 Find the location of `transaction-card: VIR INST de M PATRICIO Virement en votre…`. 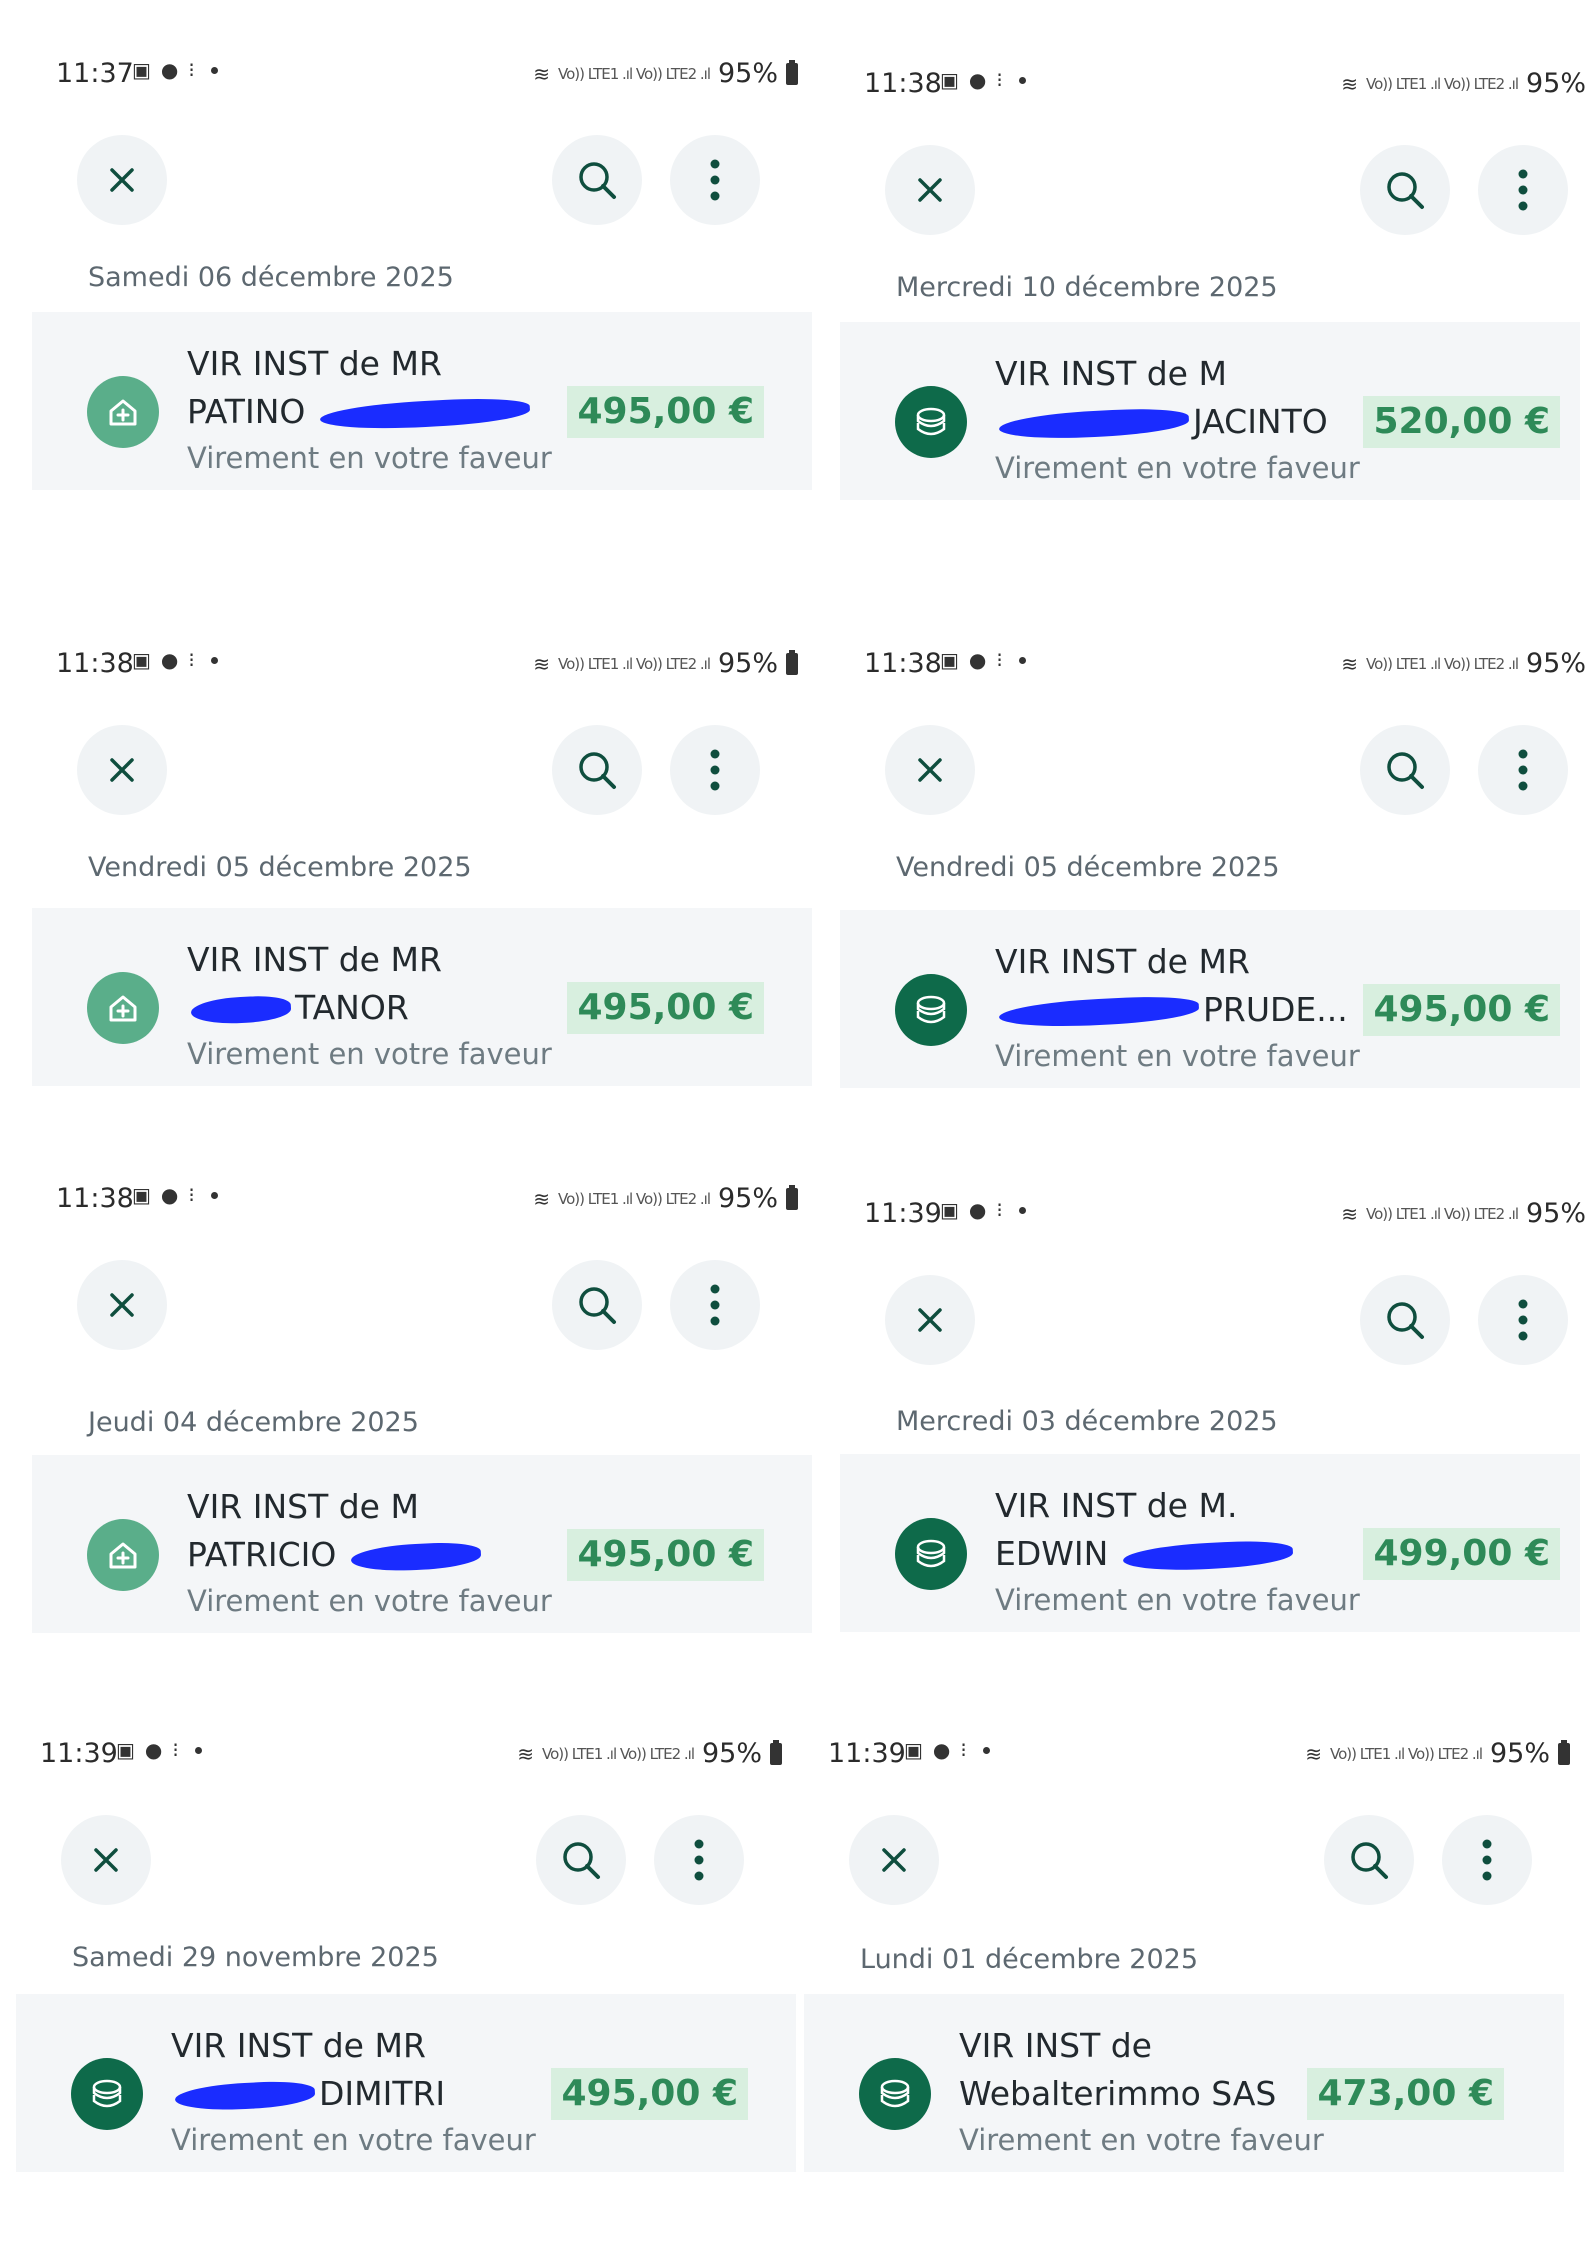

transaction-card: VIR INST de M PATRICIO Virement en votre… is located at coordinates (422, 1544).